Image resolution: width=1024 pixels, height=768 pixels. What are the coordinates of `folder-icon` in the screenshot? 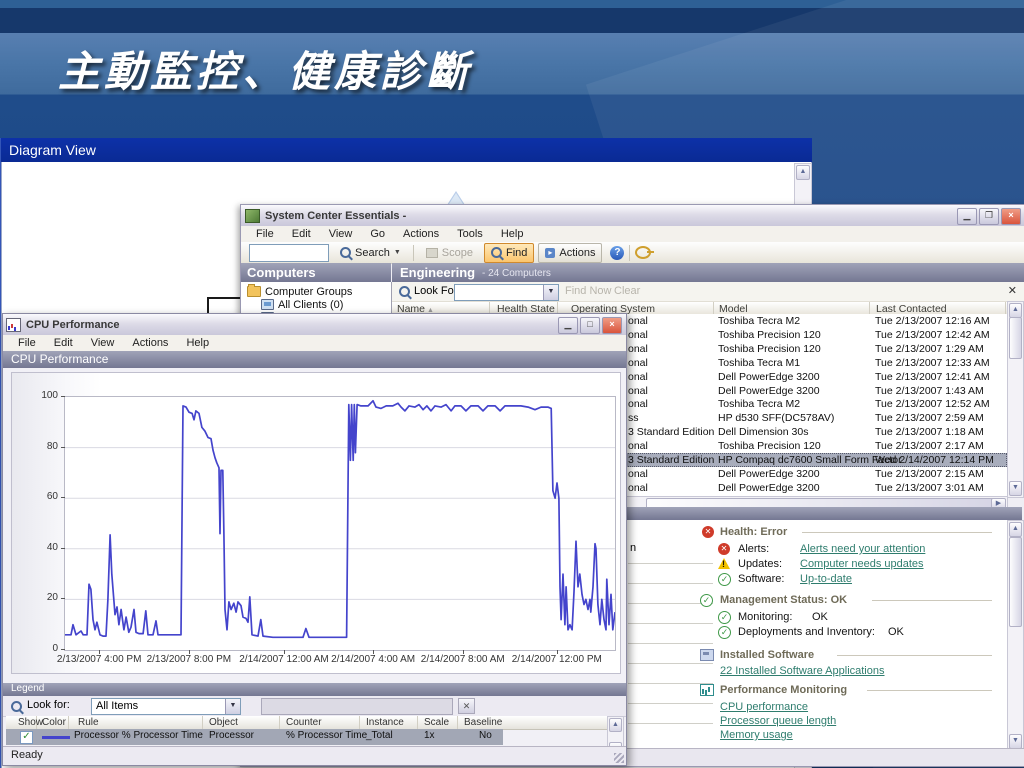 It's located at (254, 290).